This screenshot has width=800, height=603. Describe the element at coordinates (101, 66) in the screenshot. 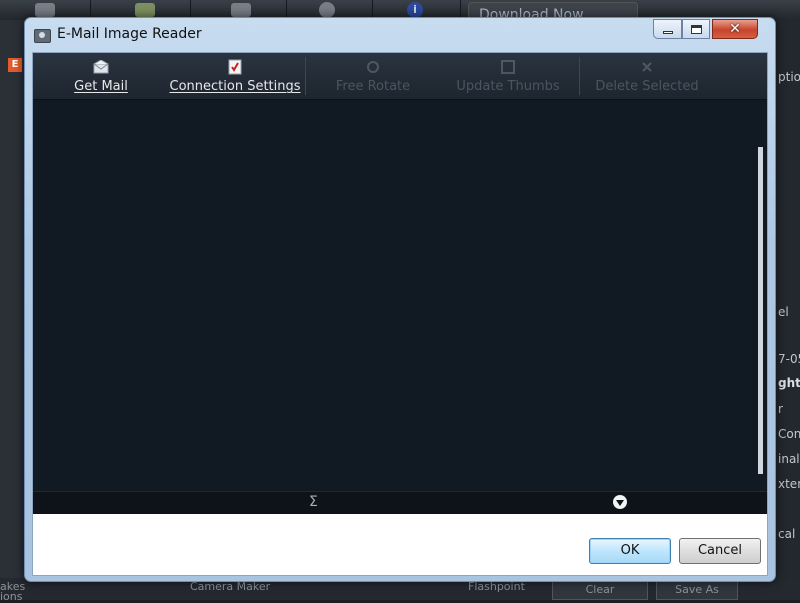

I see `mail-icon` at that location.